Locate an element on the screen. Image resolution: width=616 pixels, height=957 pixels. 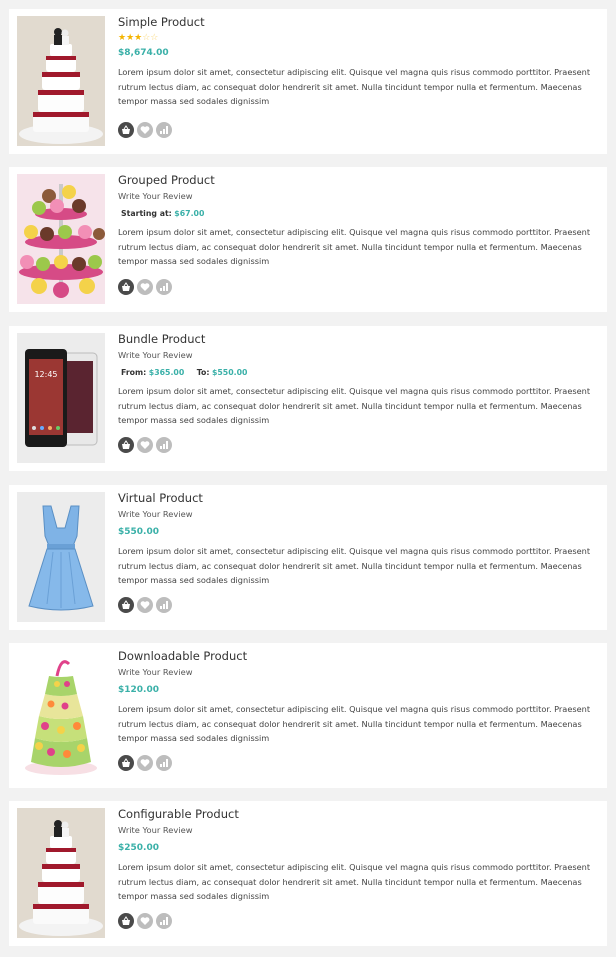
price-label: Starting at: is located at coordinates (146, 213).